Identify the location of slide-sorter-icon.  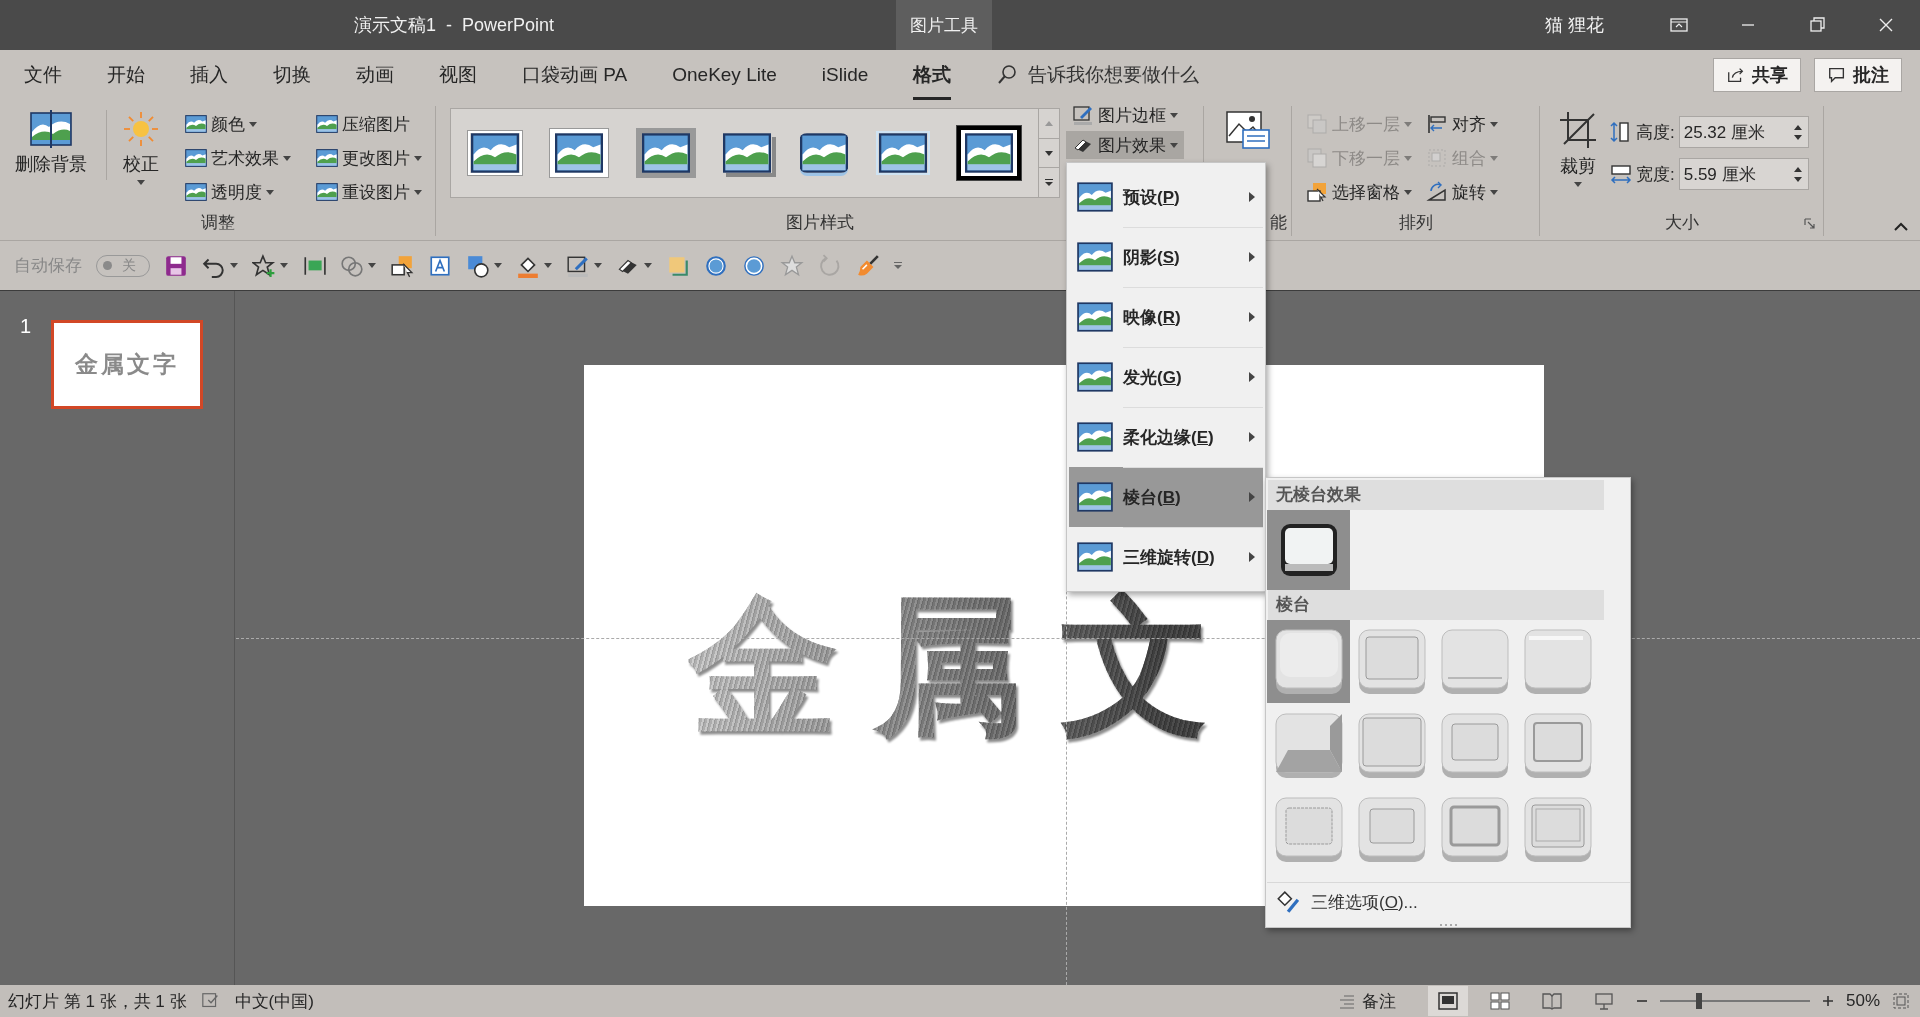
(1499, 1001).